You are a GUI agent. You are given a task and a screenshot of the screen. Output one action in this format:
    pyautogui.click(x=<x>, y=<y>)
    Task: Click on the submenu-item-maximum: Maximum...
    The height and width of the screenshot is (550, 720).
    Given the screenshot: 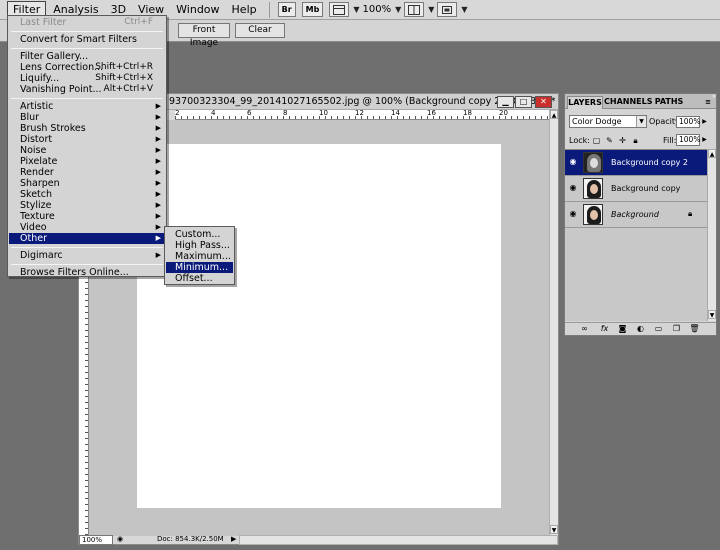 What is the action you would take?
    pyautogui.click(x=199, y=256)
    